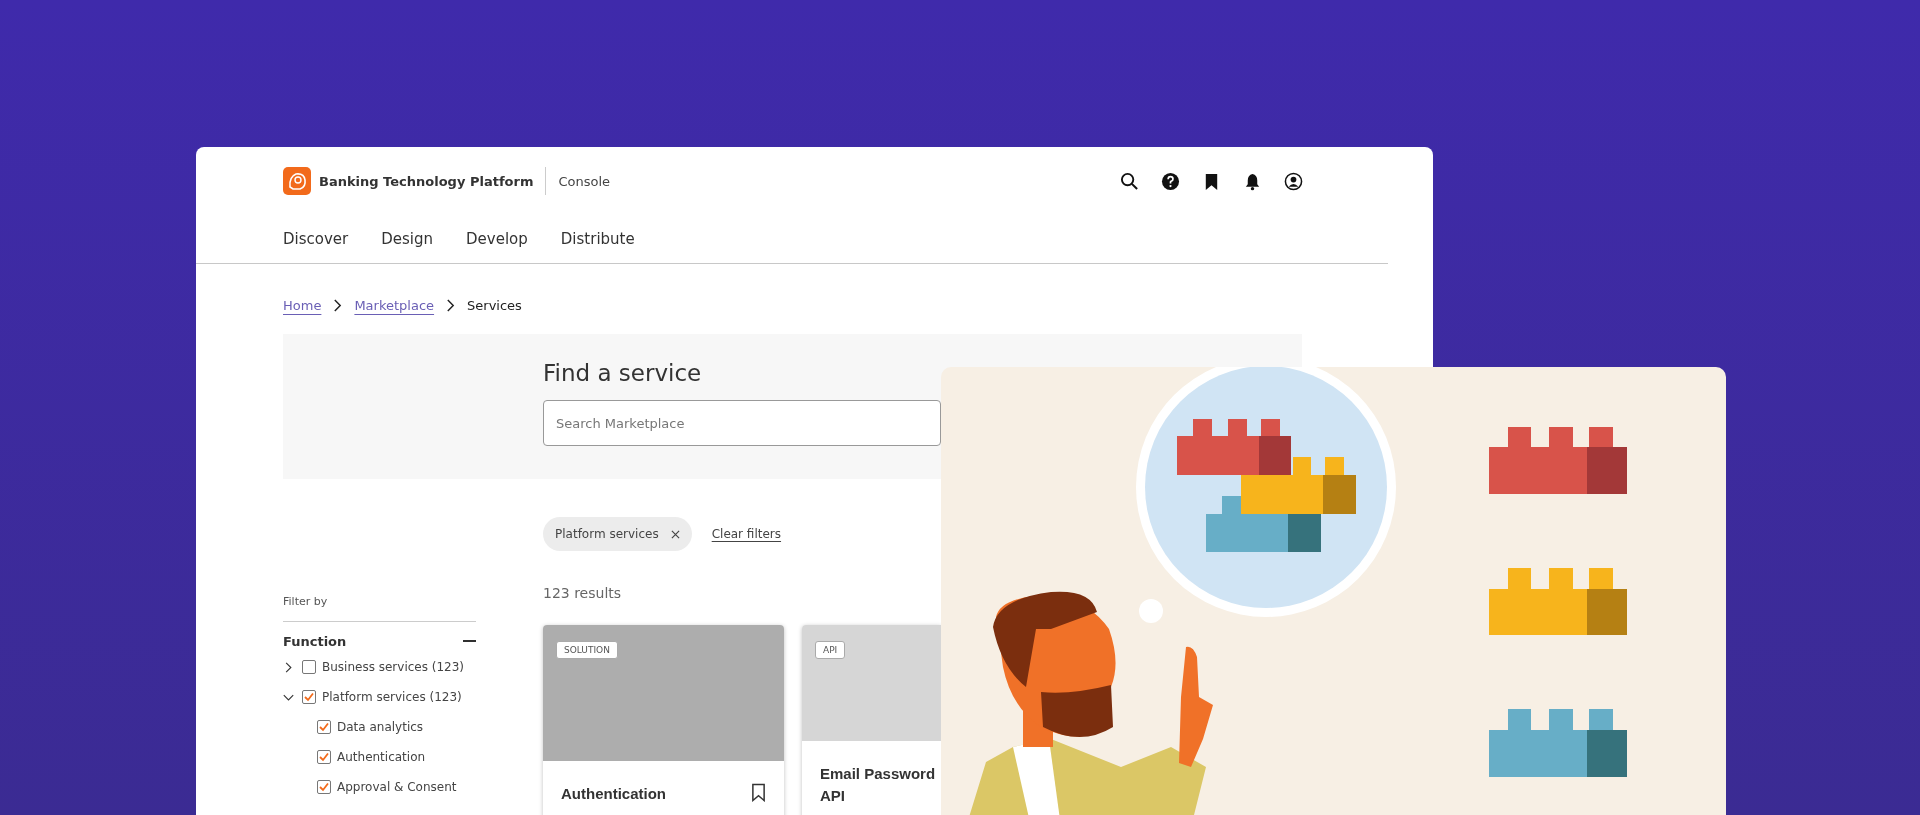 This screenshot has height=815, width=1920. What do you see at coordinates (871, 720) in the screenshot?
I see `service-card: API Email Password API` at bounding box center [871, 720].